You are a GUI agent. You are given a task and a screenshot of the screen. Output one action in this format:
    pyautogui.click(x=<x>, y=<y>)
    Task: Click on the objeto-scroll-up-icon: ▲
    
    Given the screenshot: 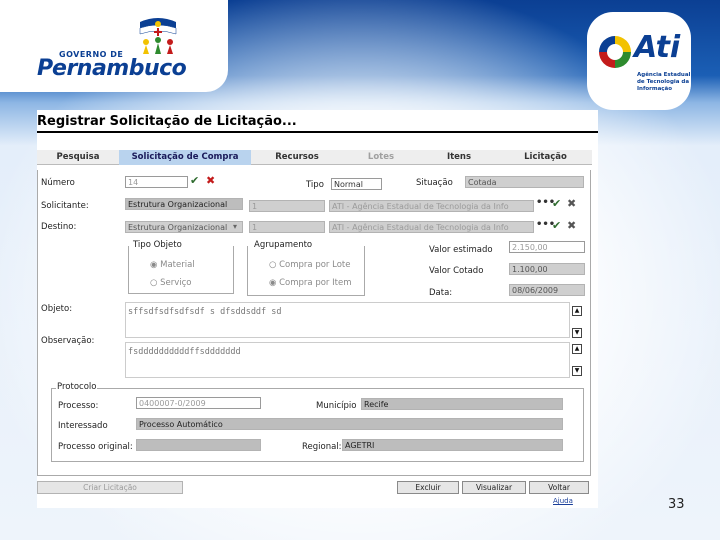 What is the action you would take?
    pyautogui.click(x=577, y=311)
    